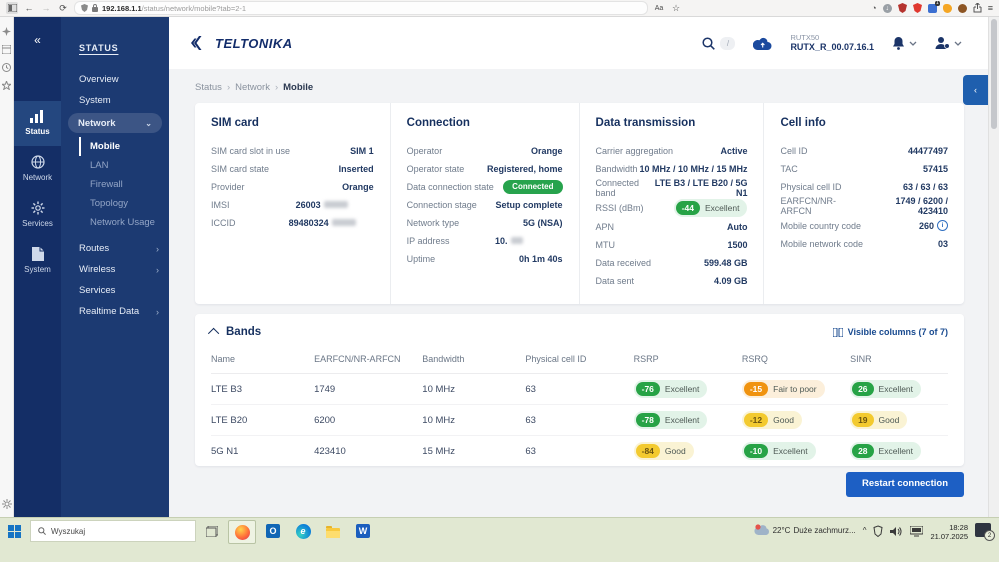 The height and width of the screenshot is (562, 999). Describe the element at coordinates (242, 43) in the screenshot. I see `teltonika-logo: TELTONIKA` at that location.